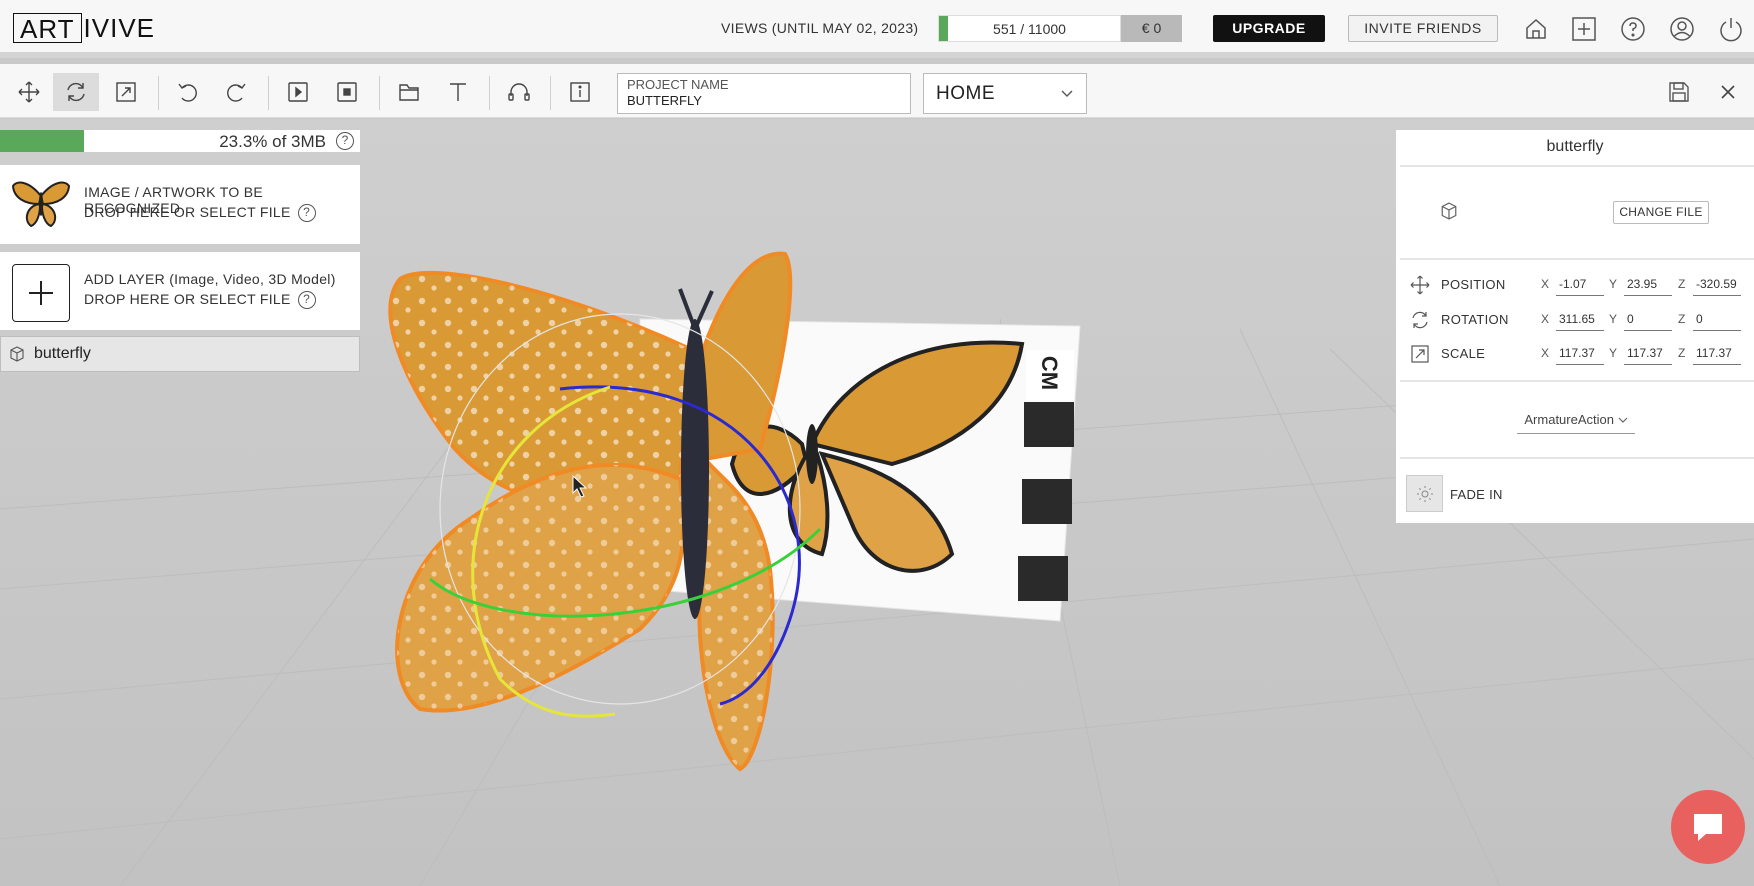 This screenshot has width=1754, height=886. Describe the element at coordinates (1463, 353) in the screenshot. I see `scale-label: SCALE` at that location.